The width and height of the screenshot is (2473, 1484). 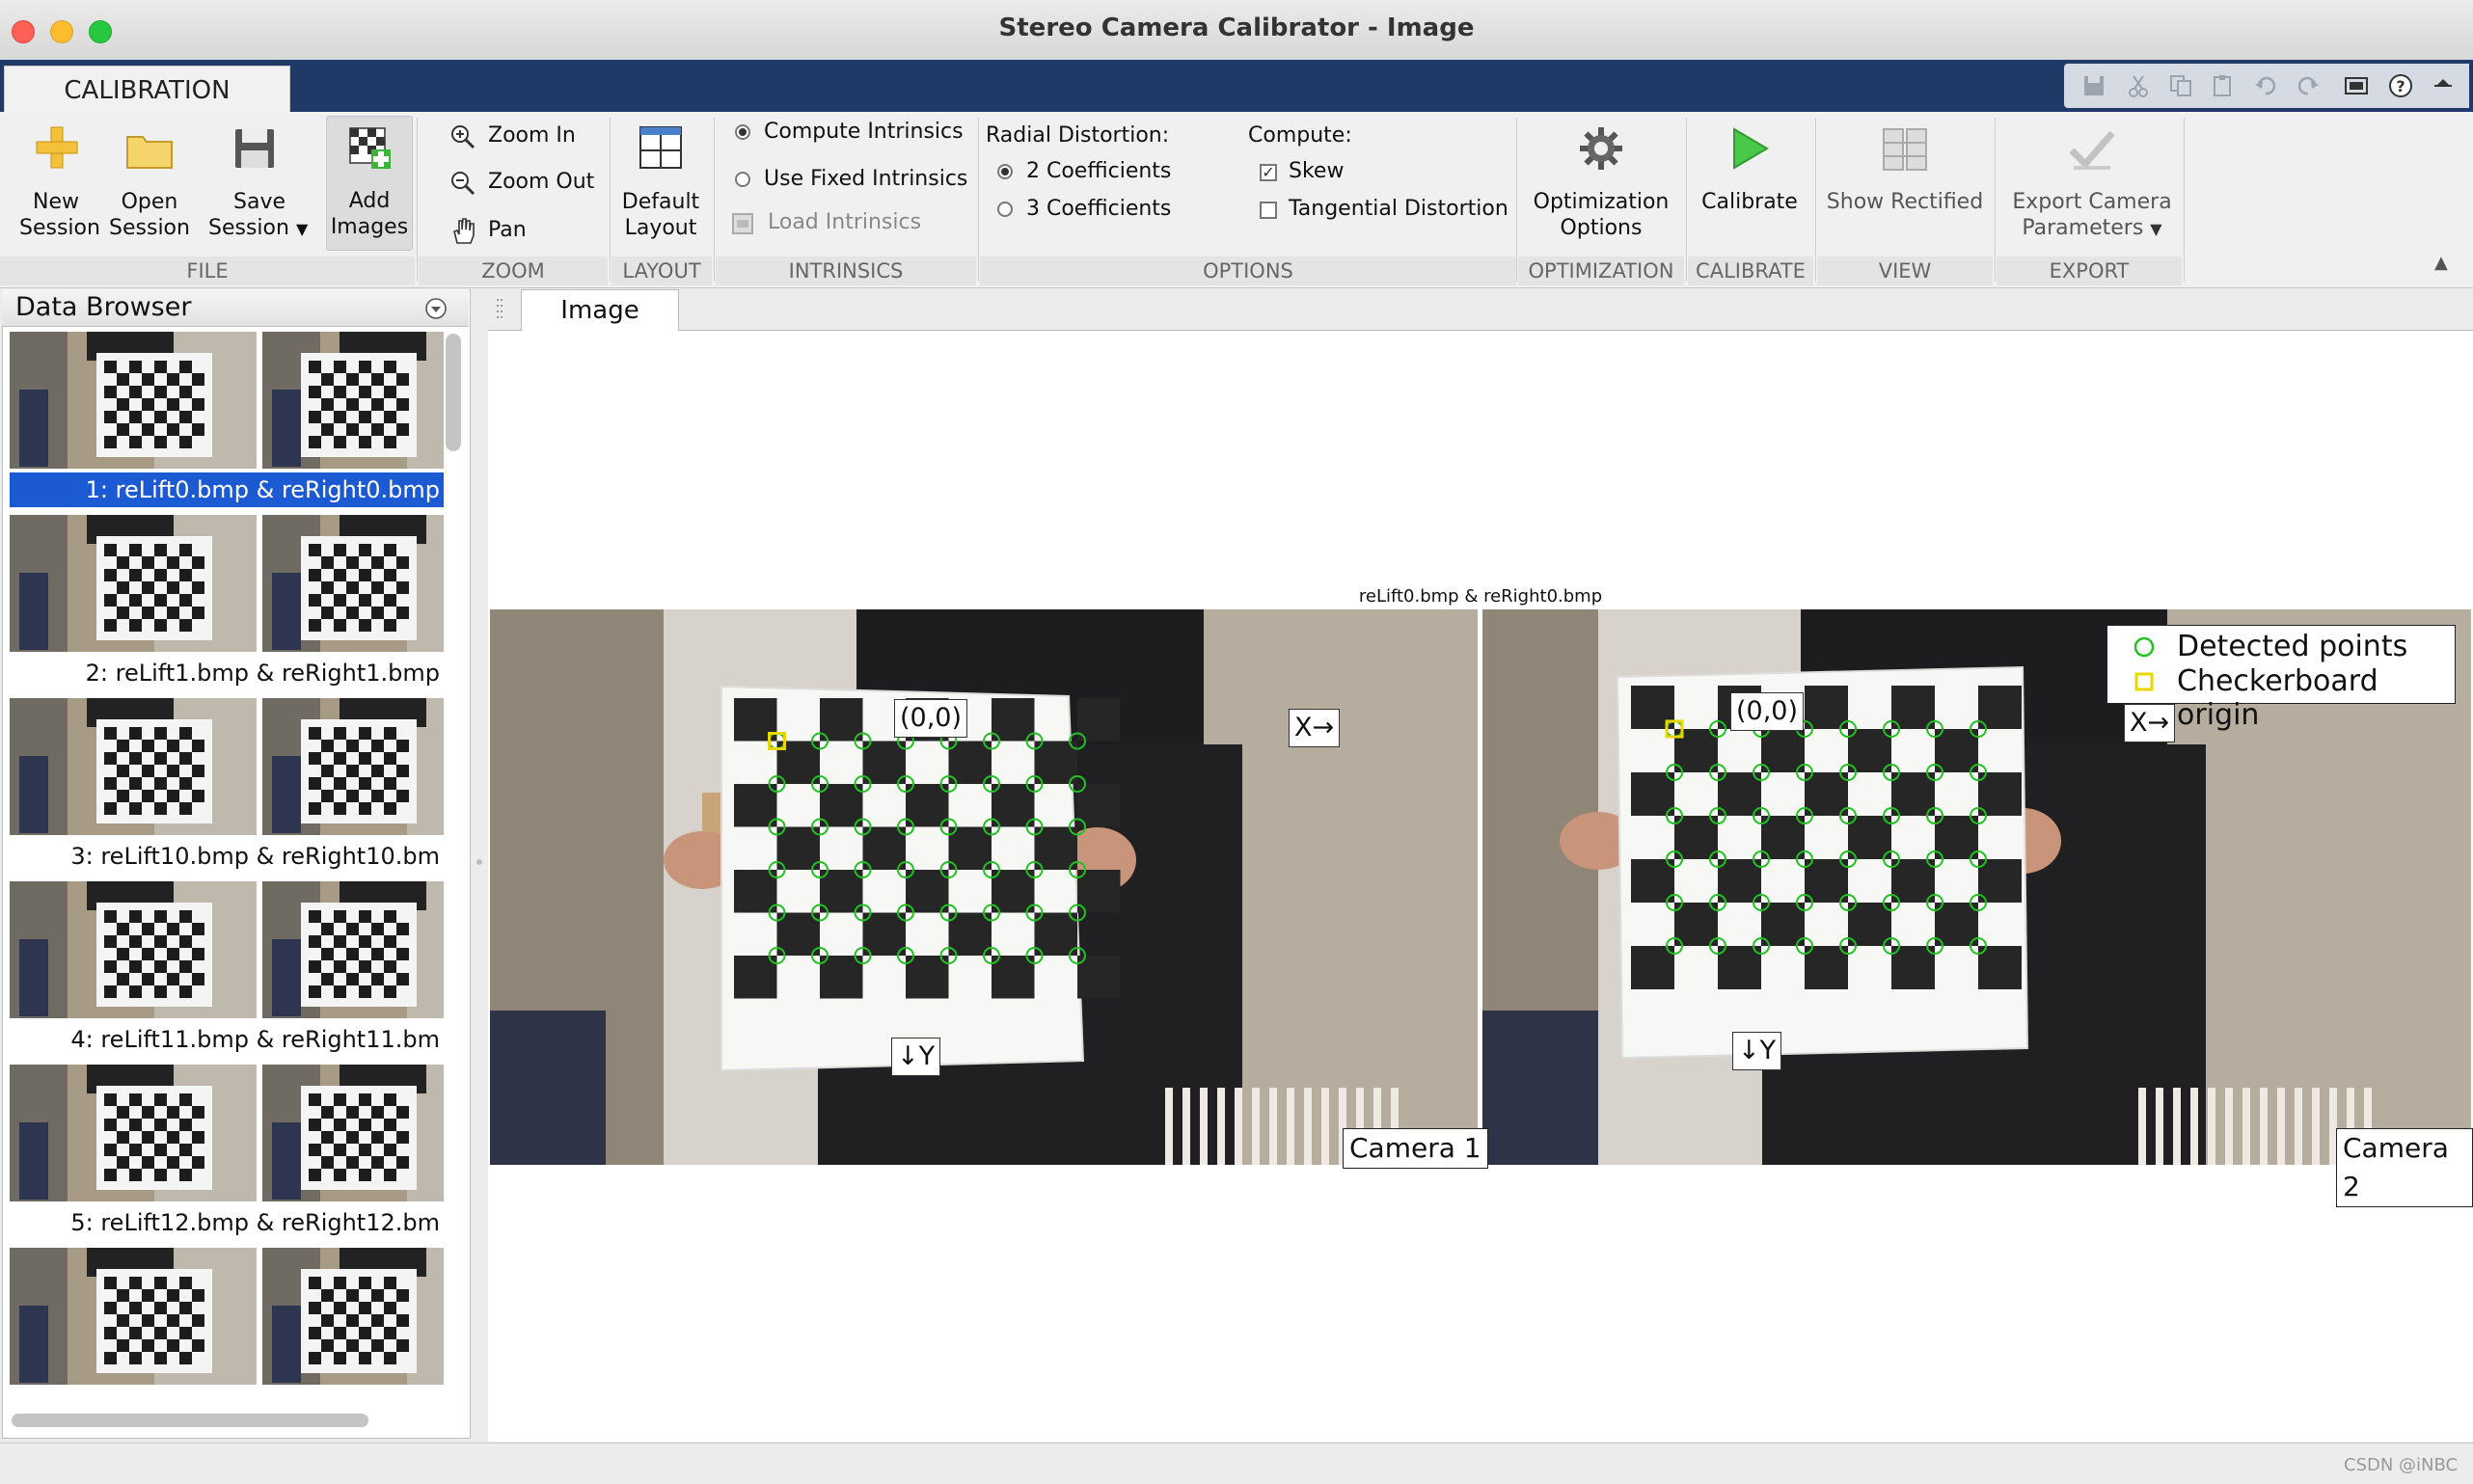 What do you see at coordinates (1103, 174) in the screenshot?
I see `two-coefficients-radio: 2 Coefficients` at bounding box center [1103, 174].